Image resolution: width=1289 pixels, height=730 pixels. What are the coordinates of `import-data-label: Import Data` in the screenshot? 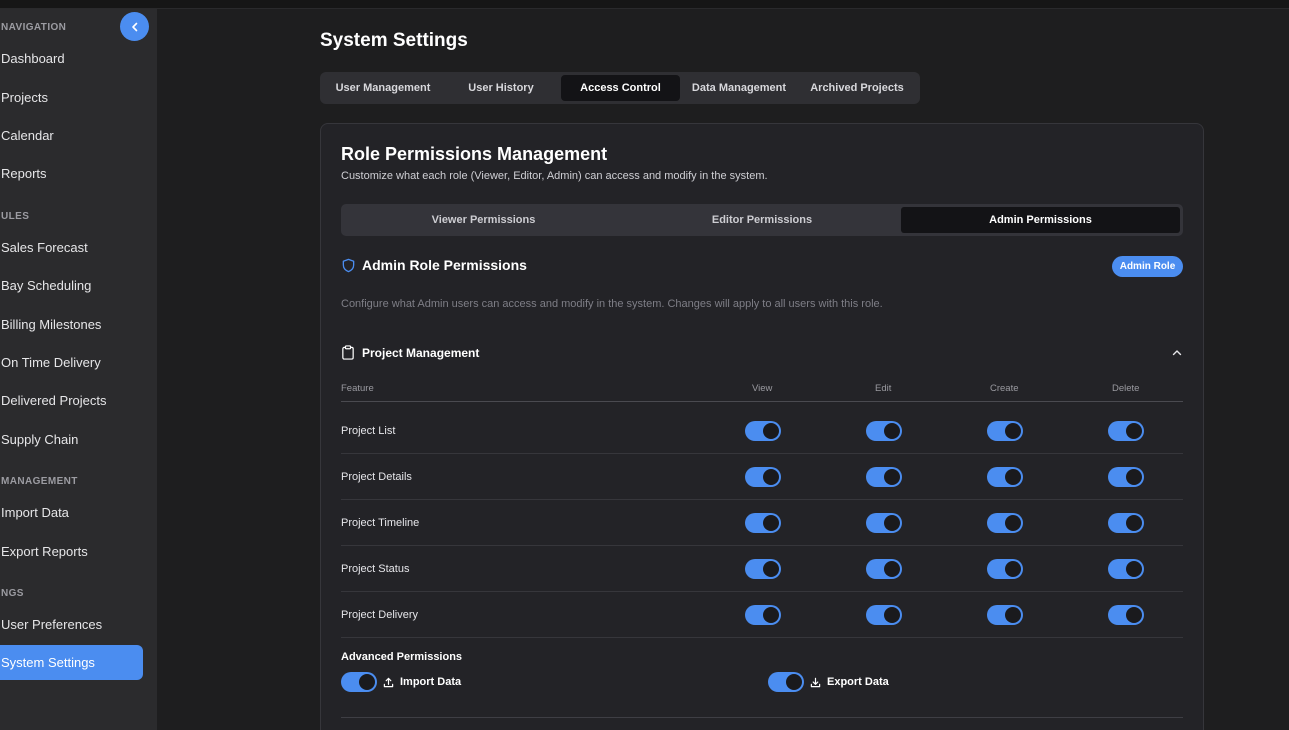 It's located at (431, 682).